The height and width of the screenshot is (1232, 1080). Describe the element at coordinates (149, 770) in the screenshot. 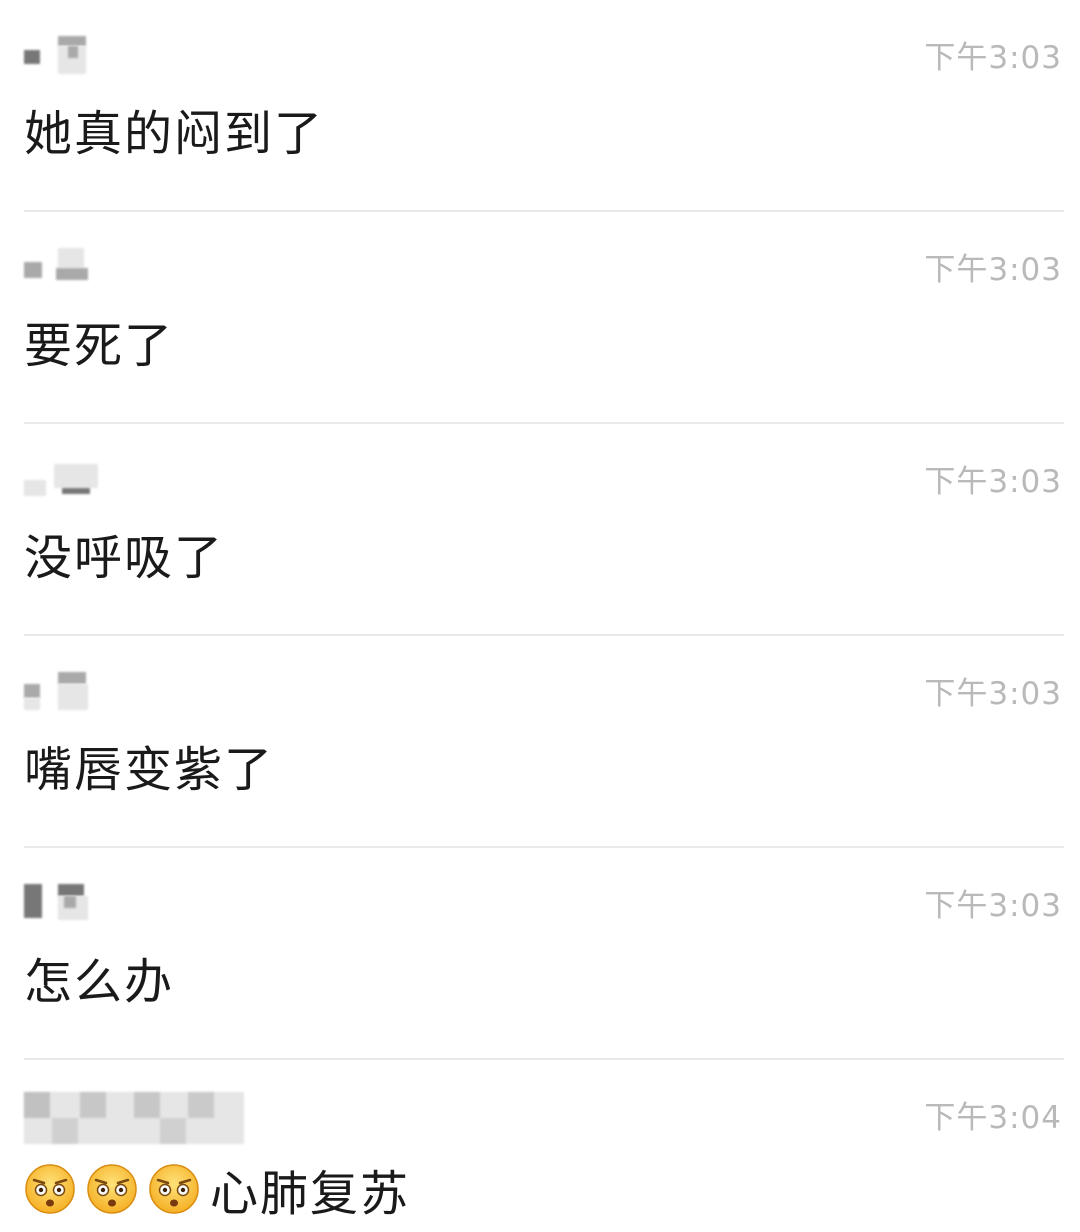

I see `message-text: 嘴唇变紫了` at that location.